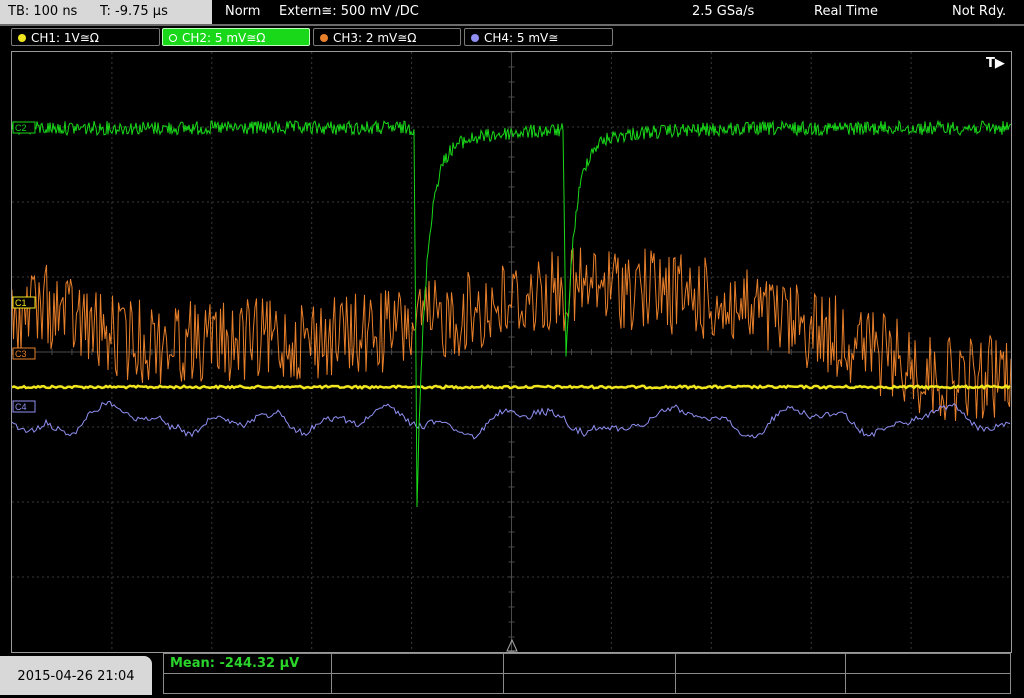 This screenshot has width=1024, height=698. I want to click on sample-rate: 2.5 GSa/s, so click(723, 11).